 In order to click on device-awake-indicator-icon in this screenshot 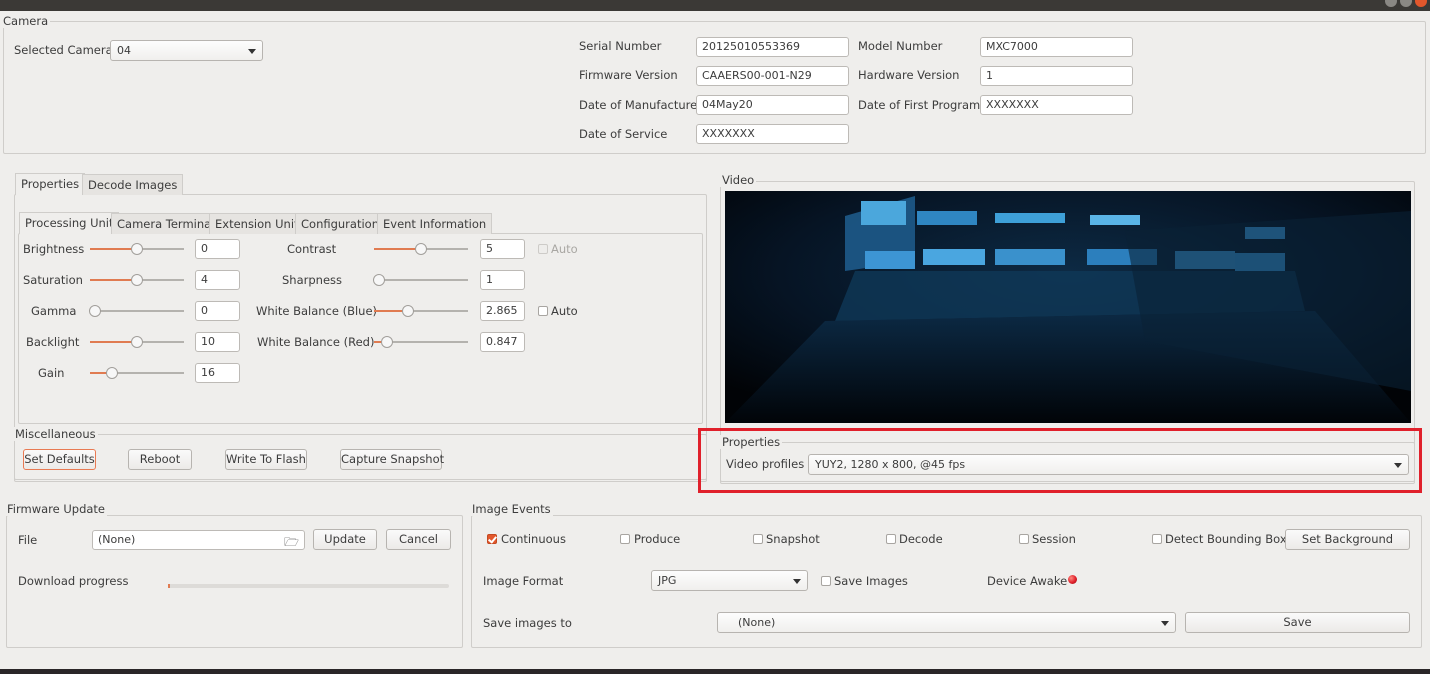, I will do `click(1072, 579)`.